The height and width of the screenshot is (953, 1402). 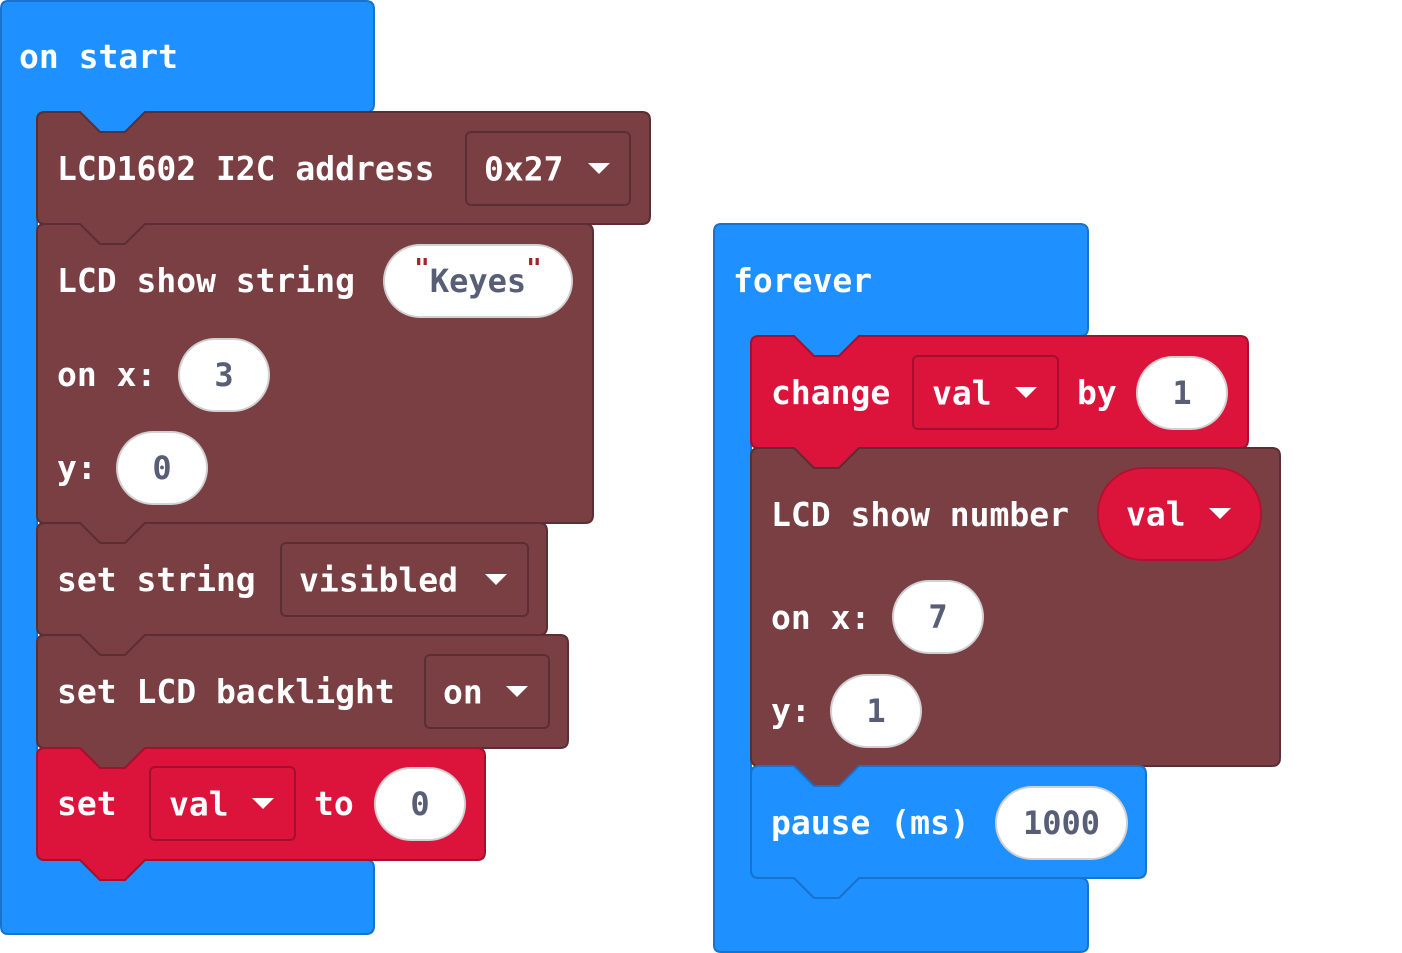 I want to click on change-variable-dropdown: val, so click(x=985, y=392).